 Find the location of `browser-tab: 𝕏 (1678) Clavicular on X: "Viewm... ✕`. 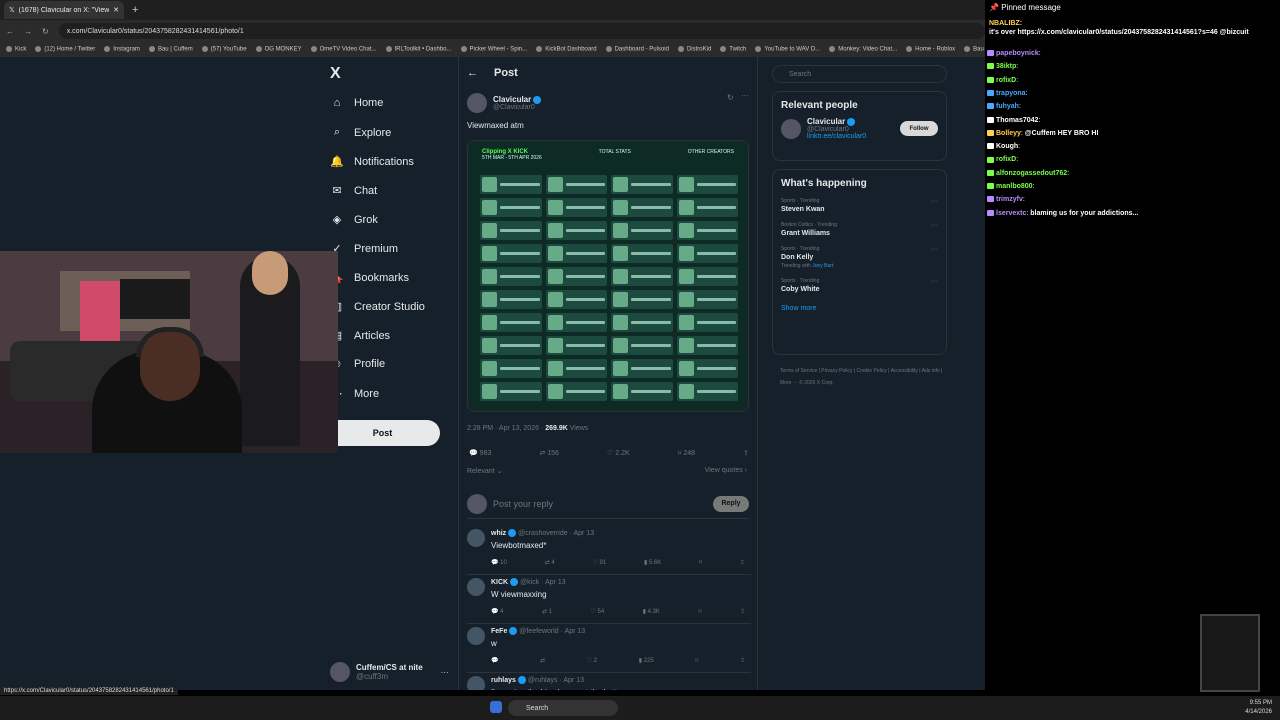

browser-tab: 𝕏 (1678) Clavicular on X: "Viewm... ✕ is located at coordinates (64, 10).